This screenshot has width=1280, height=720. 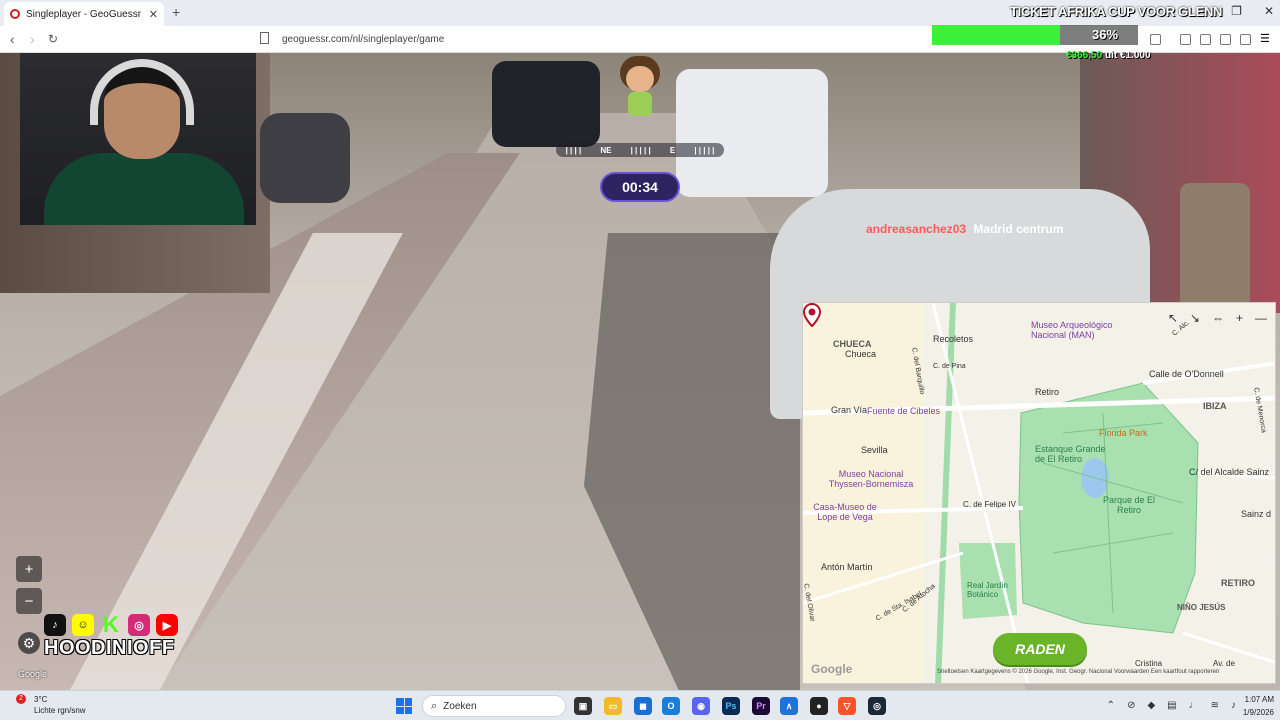 I want to click on round-timer: 00:34, so click(x=640, y=187).